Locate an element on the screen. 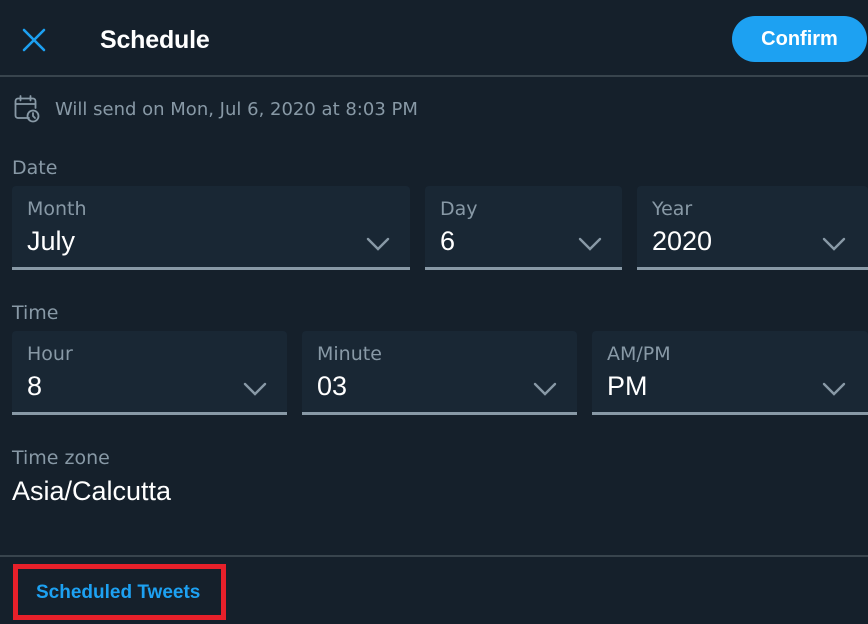 This screenshot has height=624, width=868. ampm-value: PM is located at coordinates (627, 386).